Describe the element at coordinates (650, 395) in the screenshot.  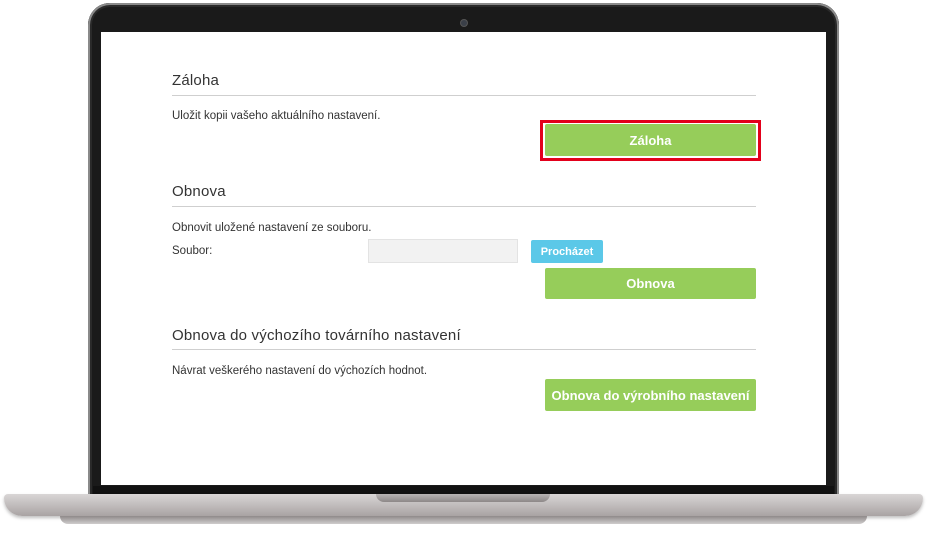
I see `factory-reset-button: Obnova do výrobního nastavení` at that location.